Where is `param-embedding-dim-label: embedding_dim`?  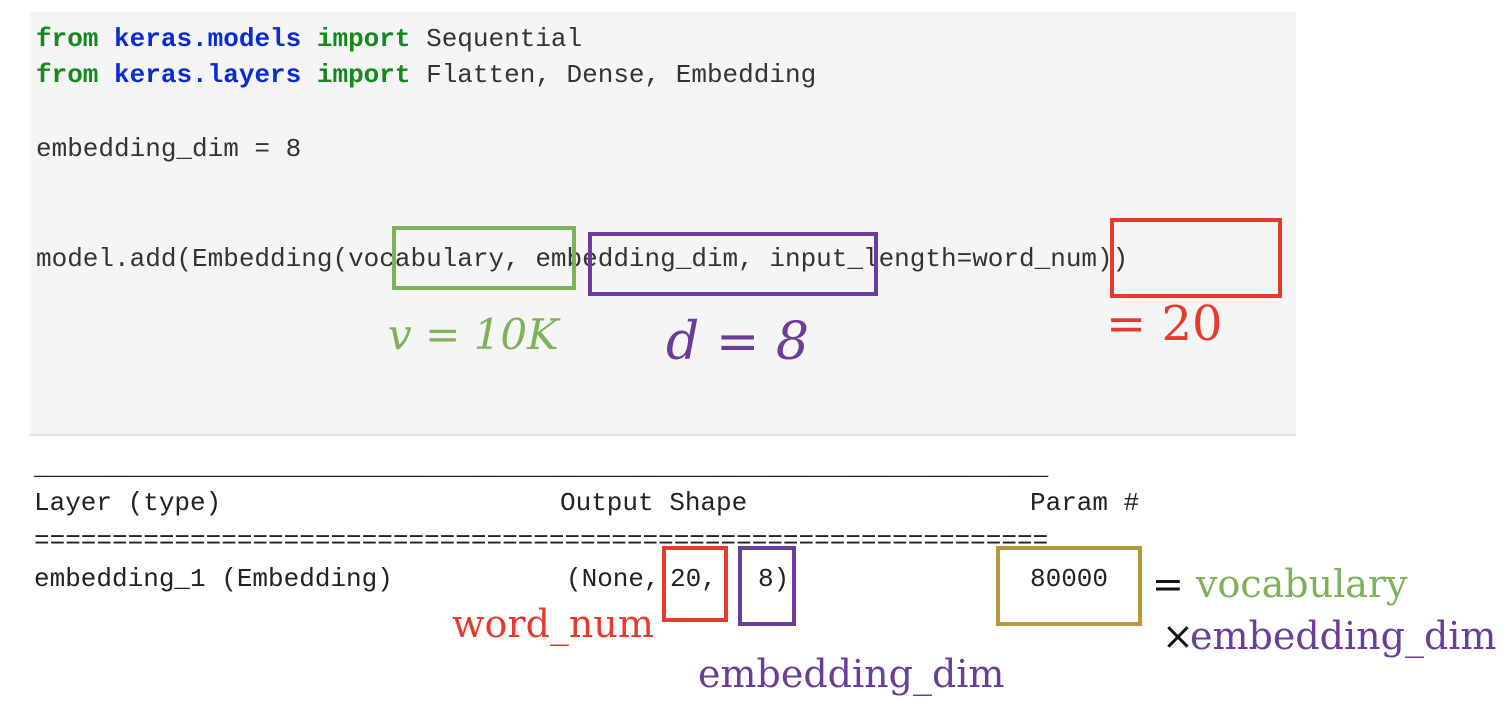
param-embedding-dim-label: embedding_dim is located at coordinates (1343, 636).